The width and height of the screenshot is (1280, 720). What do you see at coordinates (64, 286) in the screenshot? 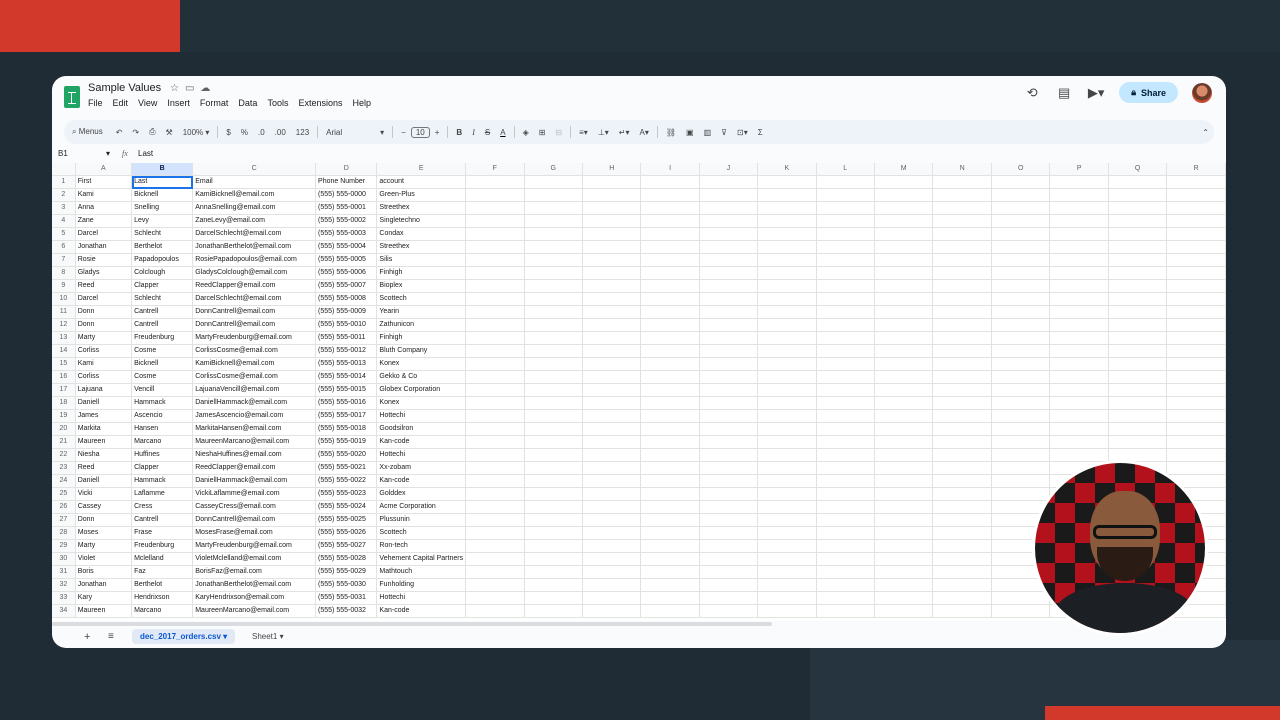
I see `row-header: 9` at bounding box center [64, 286].